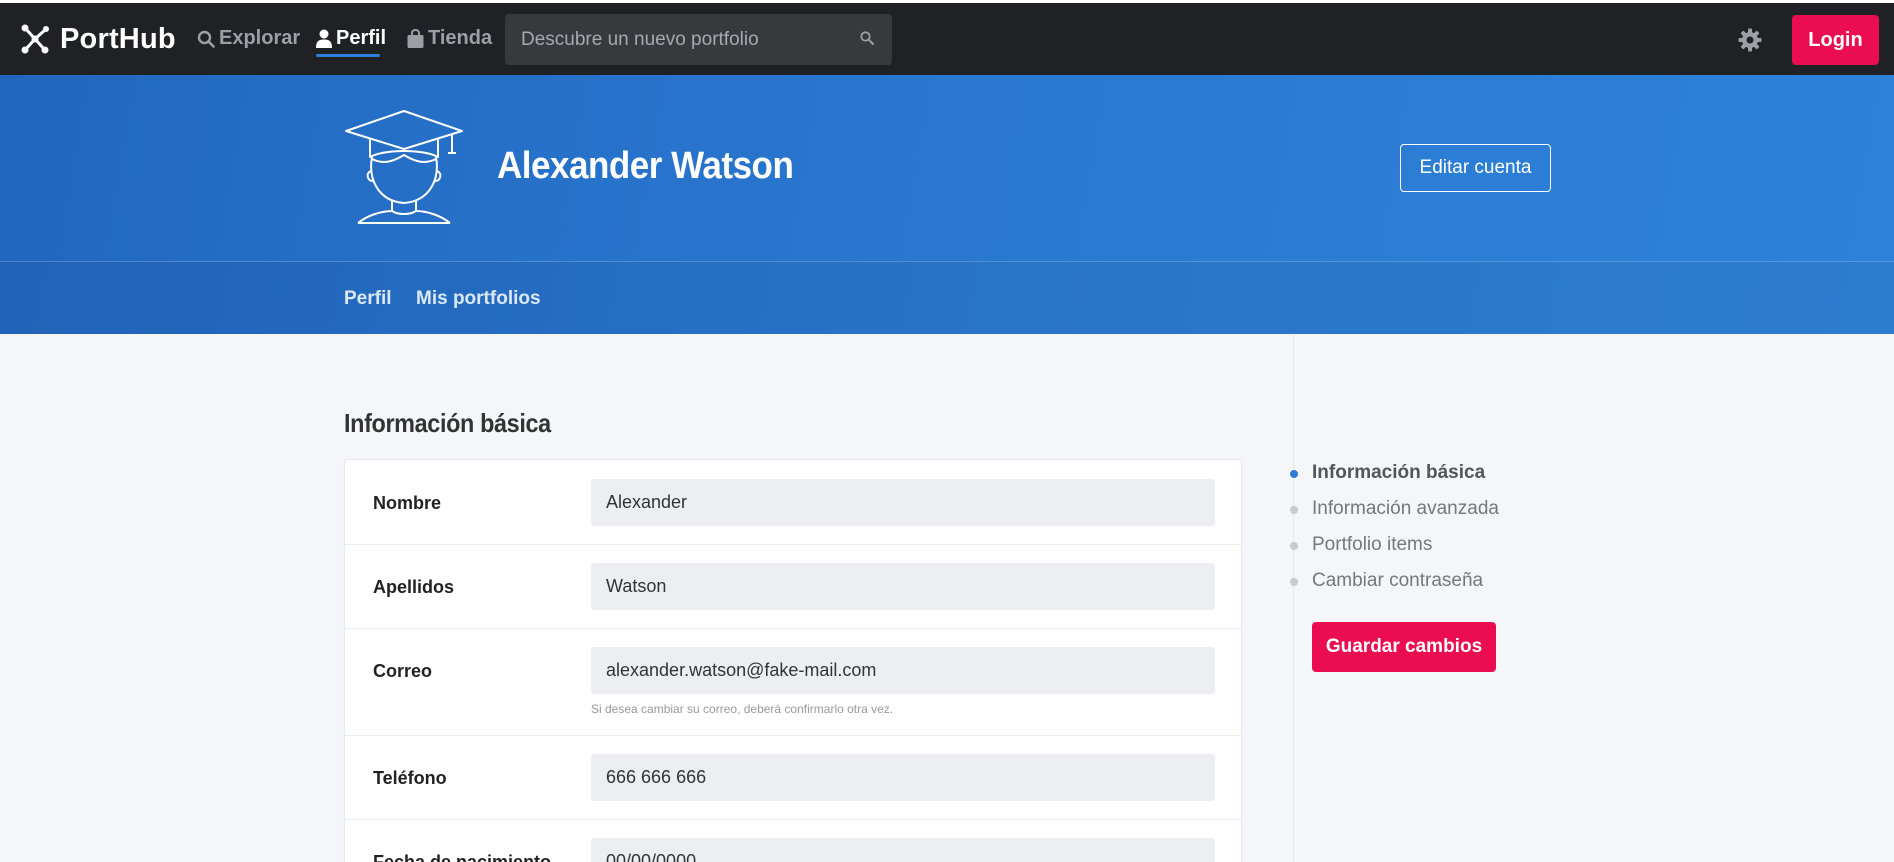 This screenshot has height=862, width=1894. What do you see at coordinates (407, 503) in the screenshot?
I see `nombre-label: Nombre` at bounding box center [407, 503].